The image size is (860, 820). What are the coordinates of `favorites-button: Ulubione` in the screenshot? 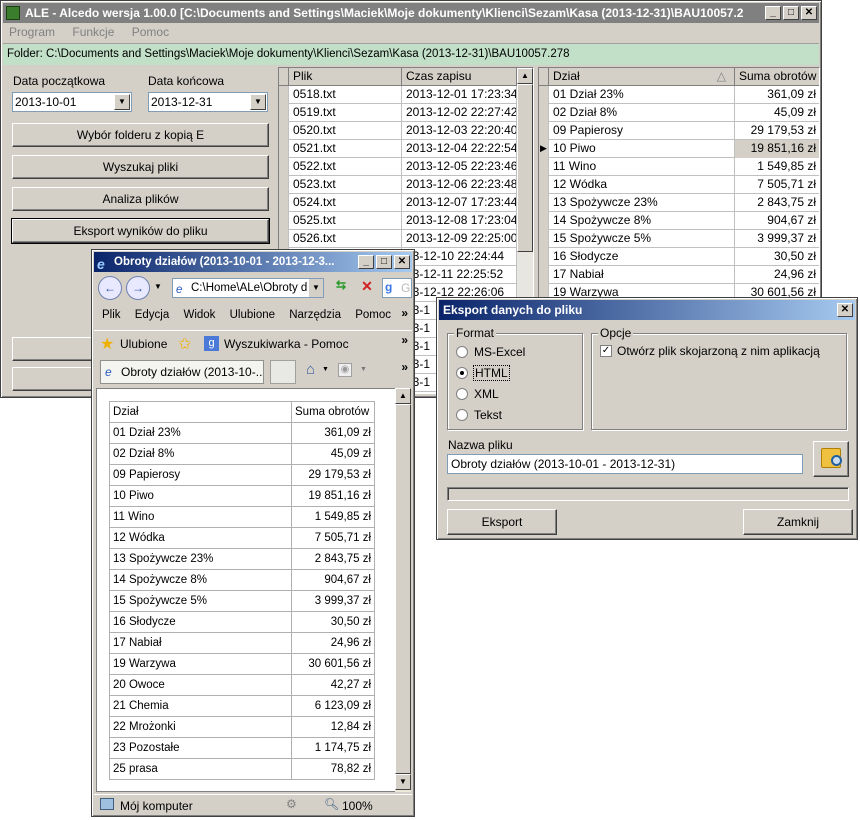 It's located at (143, 344).